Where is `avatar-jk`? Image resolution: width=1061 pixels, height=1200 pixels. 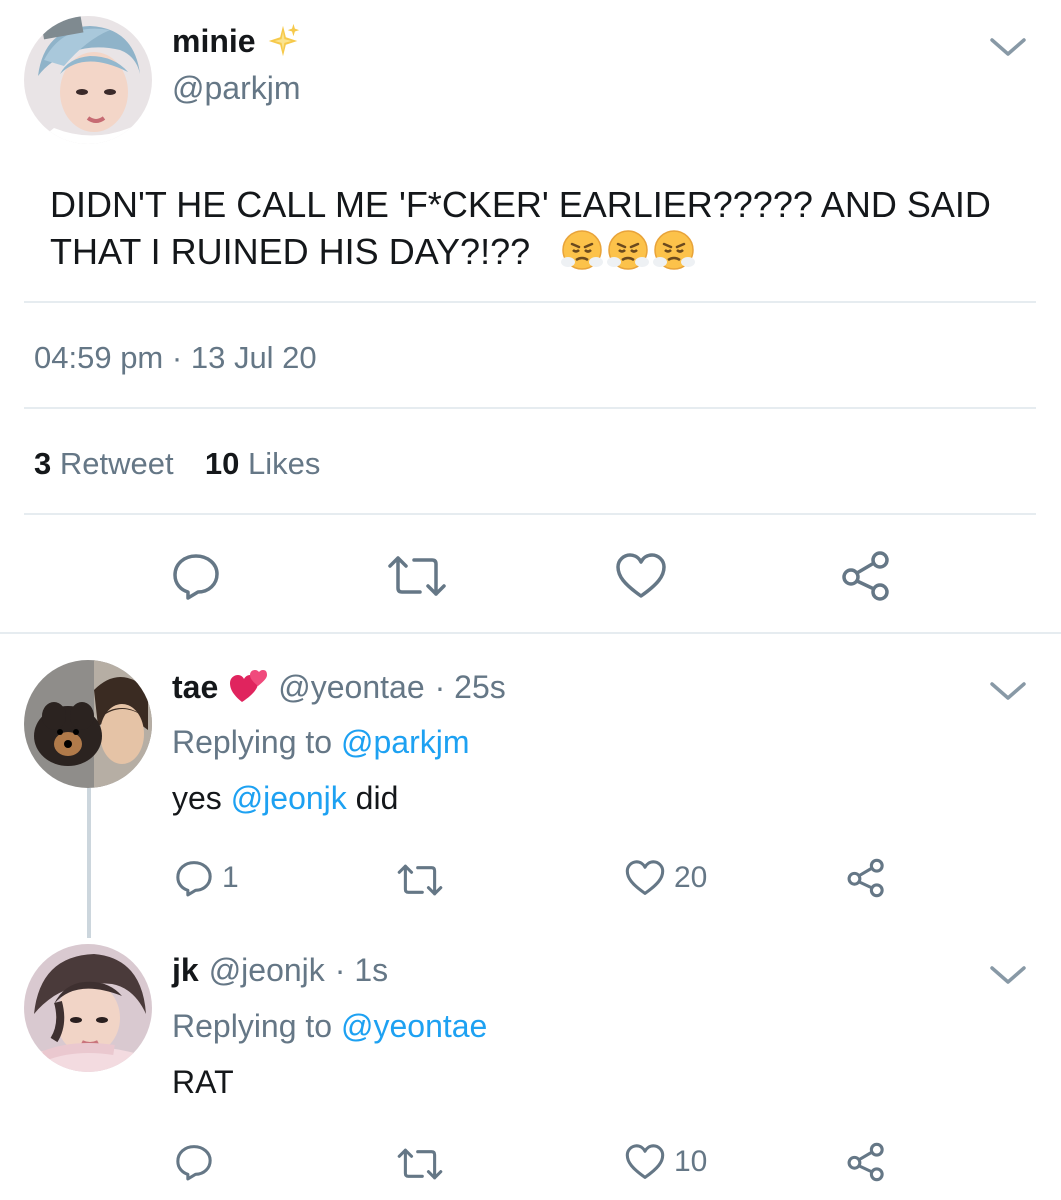 avatar-jk is located at coordinates (88, 1008).